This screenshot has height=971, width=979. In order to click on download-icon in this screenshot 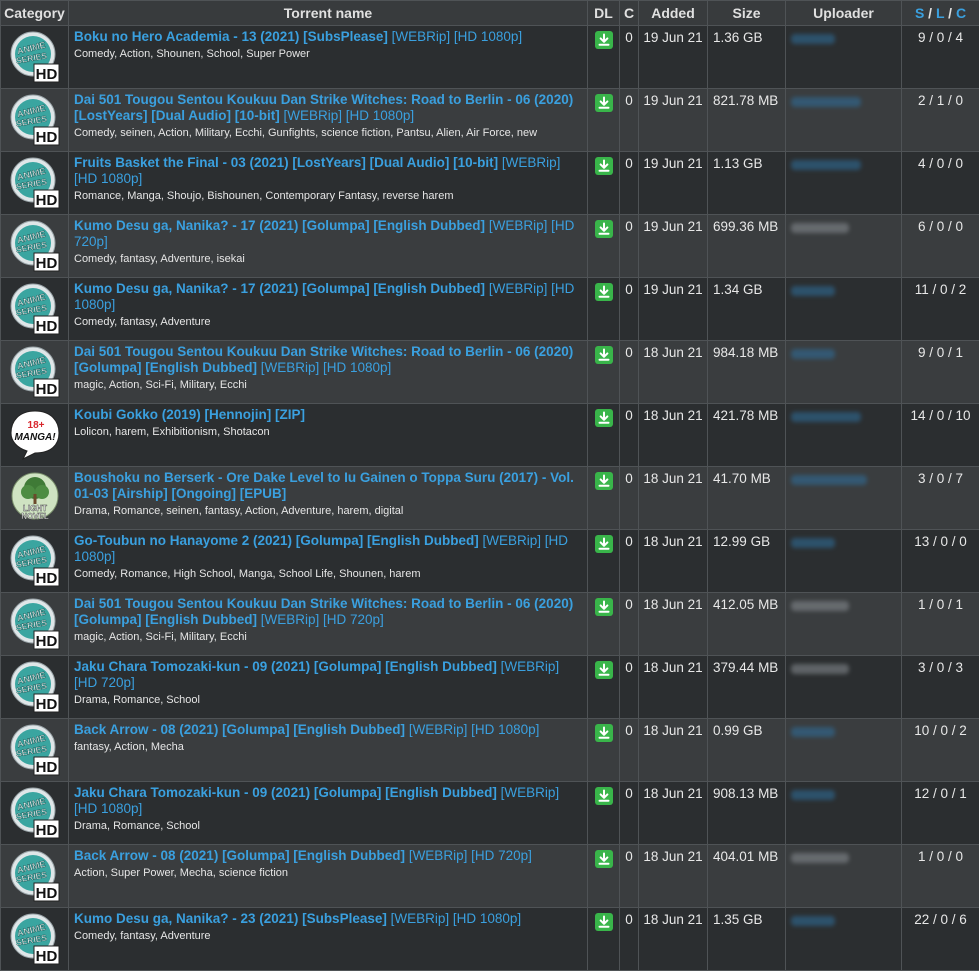, I will do `click(604, 922)`.